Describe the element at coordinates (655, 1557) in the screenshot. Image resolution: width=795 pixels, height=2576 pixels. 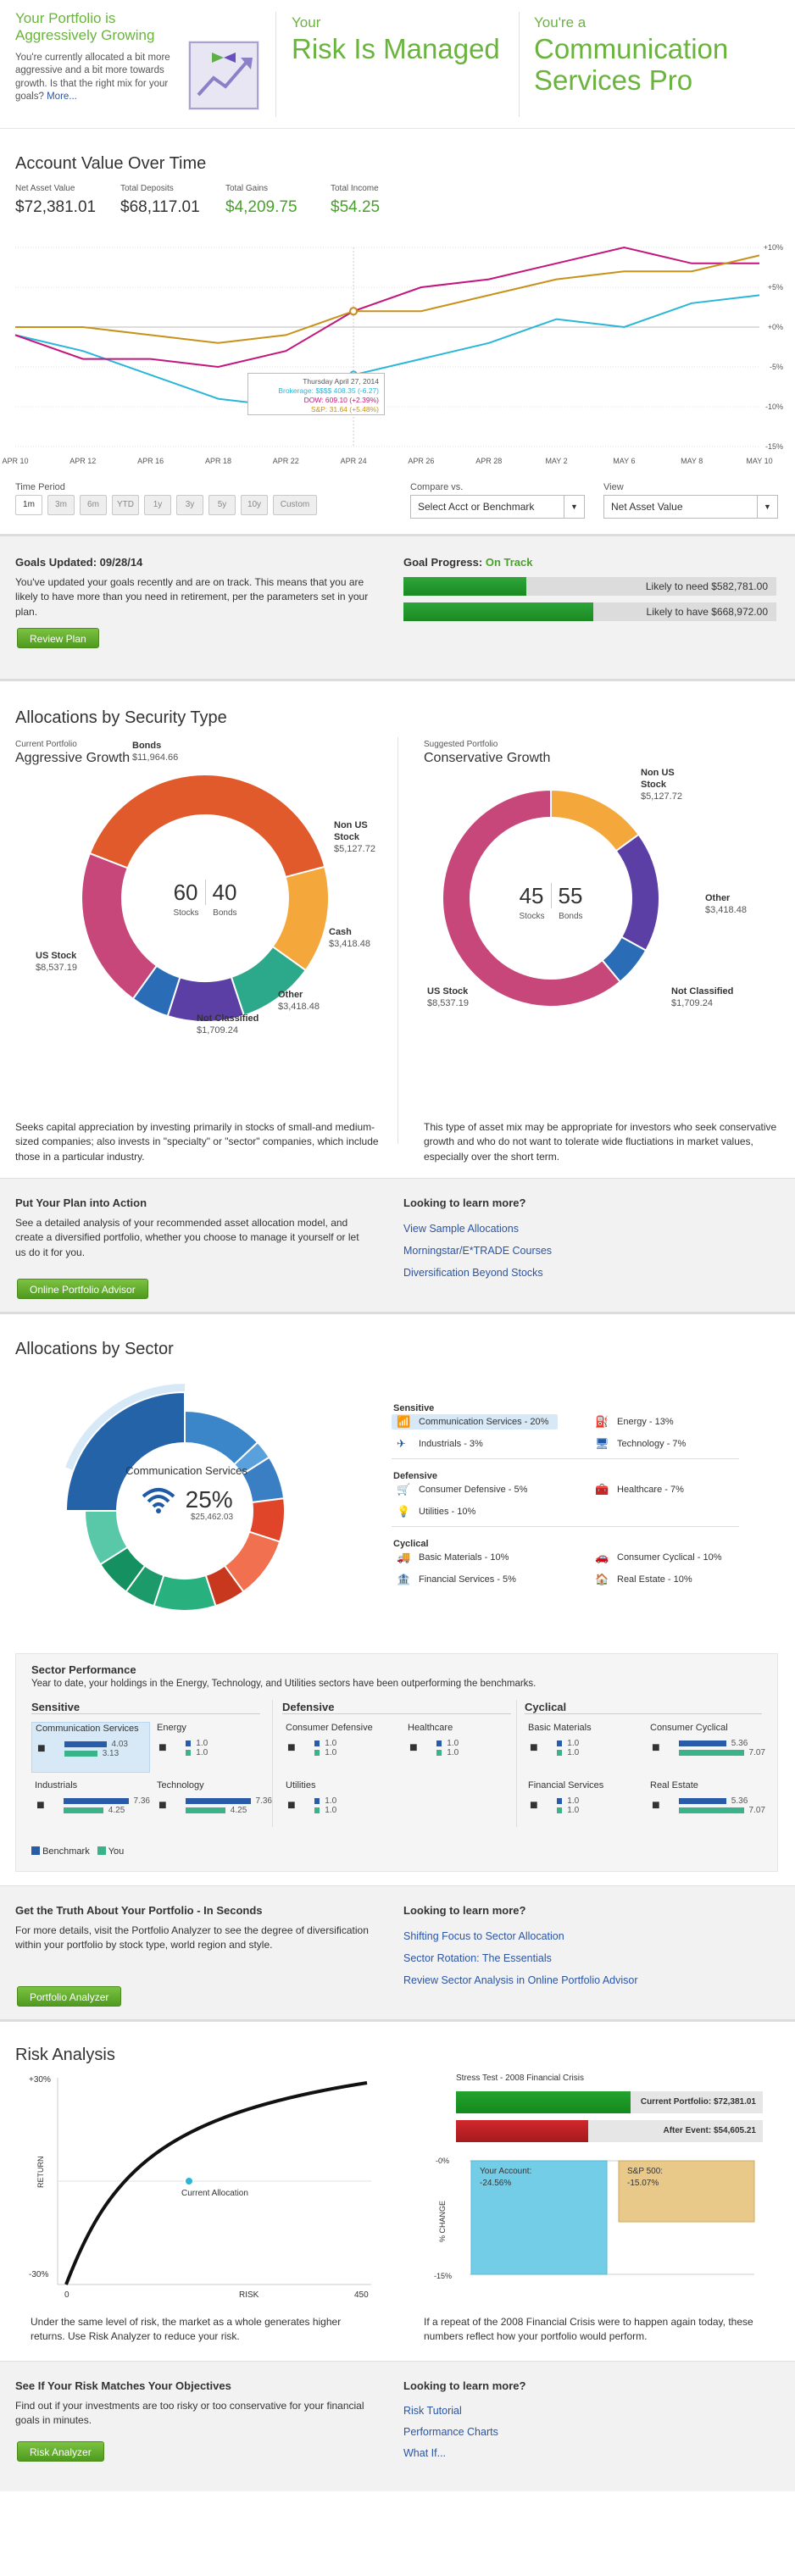
I see `sector-item-consumer-cyclical: 🚗 Consumer Cyclical - 10%` at that location.